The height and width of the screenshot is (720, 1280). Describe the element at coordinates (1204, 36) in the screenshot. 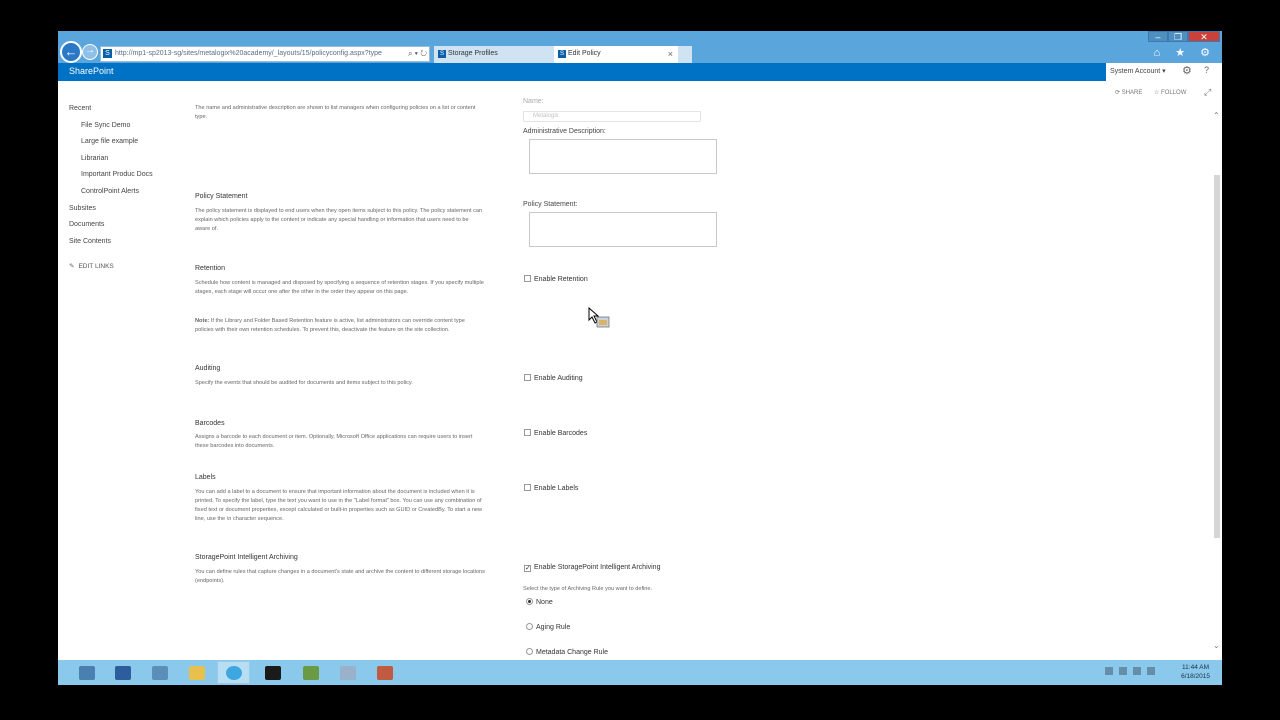

I see `close-window-button: ✕` at that location.